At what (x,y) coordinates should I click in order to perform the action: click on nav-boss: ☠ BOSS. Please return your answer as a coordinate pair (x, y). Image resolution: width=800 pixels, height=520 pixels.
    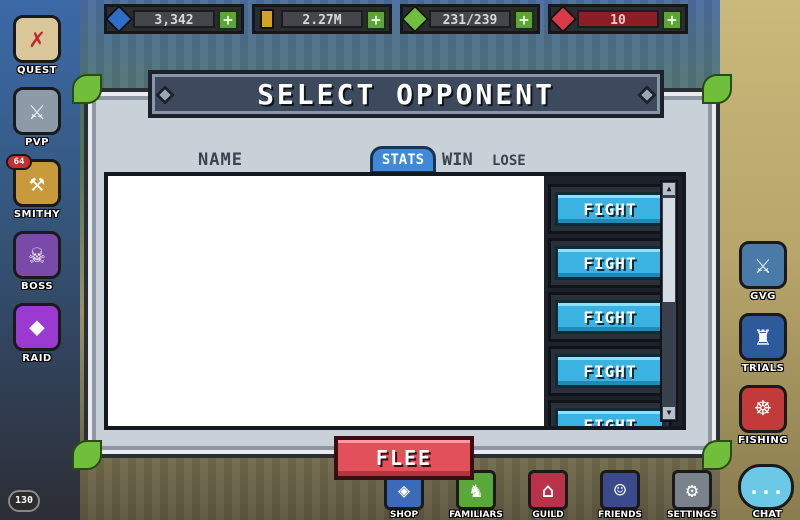
    Looking at the image, I should click on (37, 256).